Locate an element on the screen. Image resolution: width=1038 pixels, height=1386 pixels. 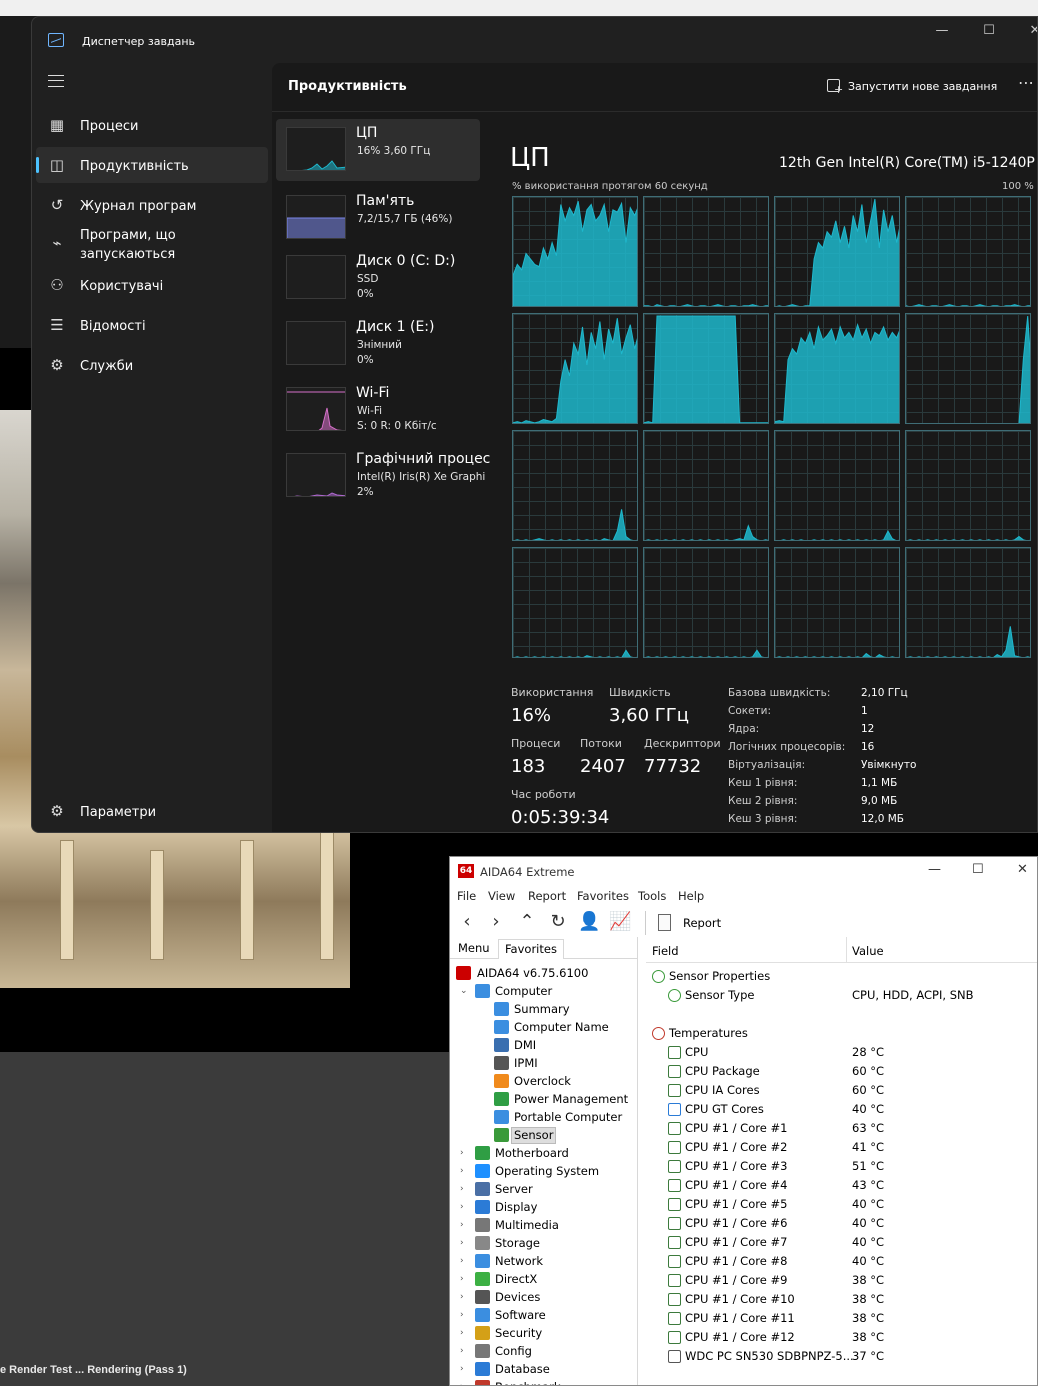
back-arrow-icon: ‹ is located at coordinates (467, 922).